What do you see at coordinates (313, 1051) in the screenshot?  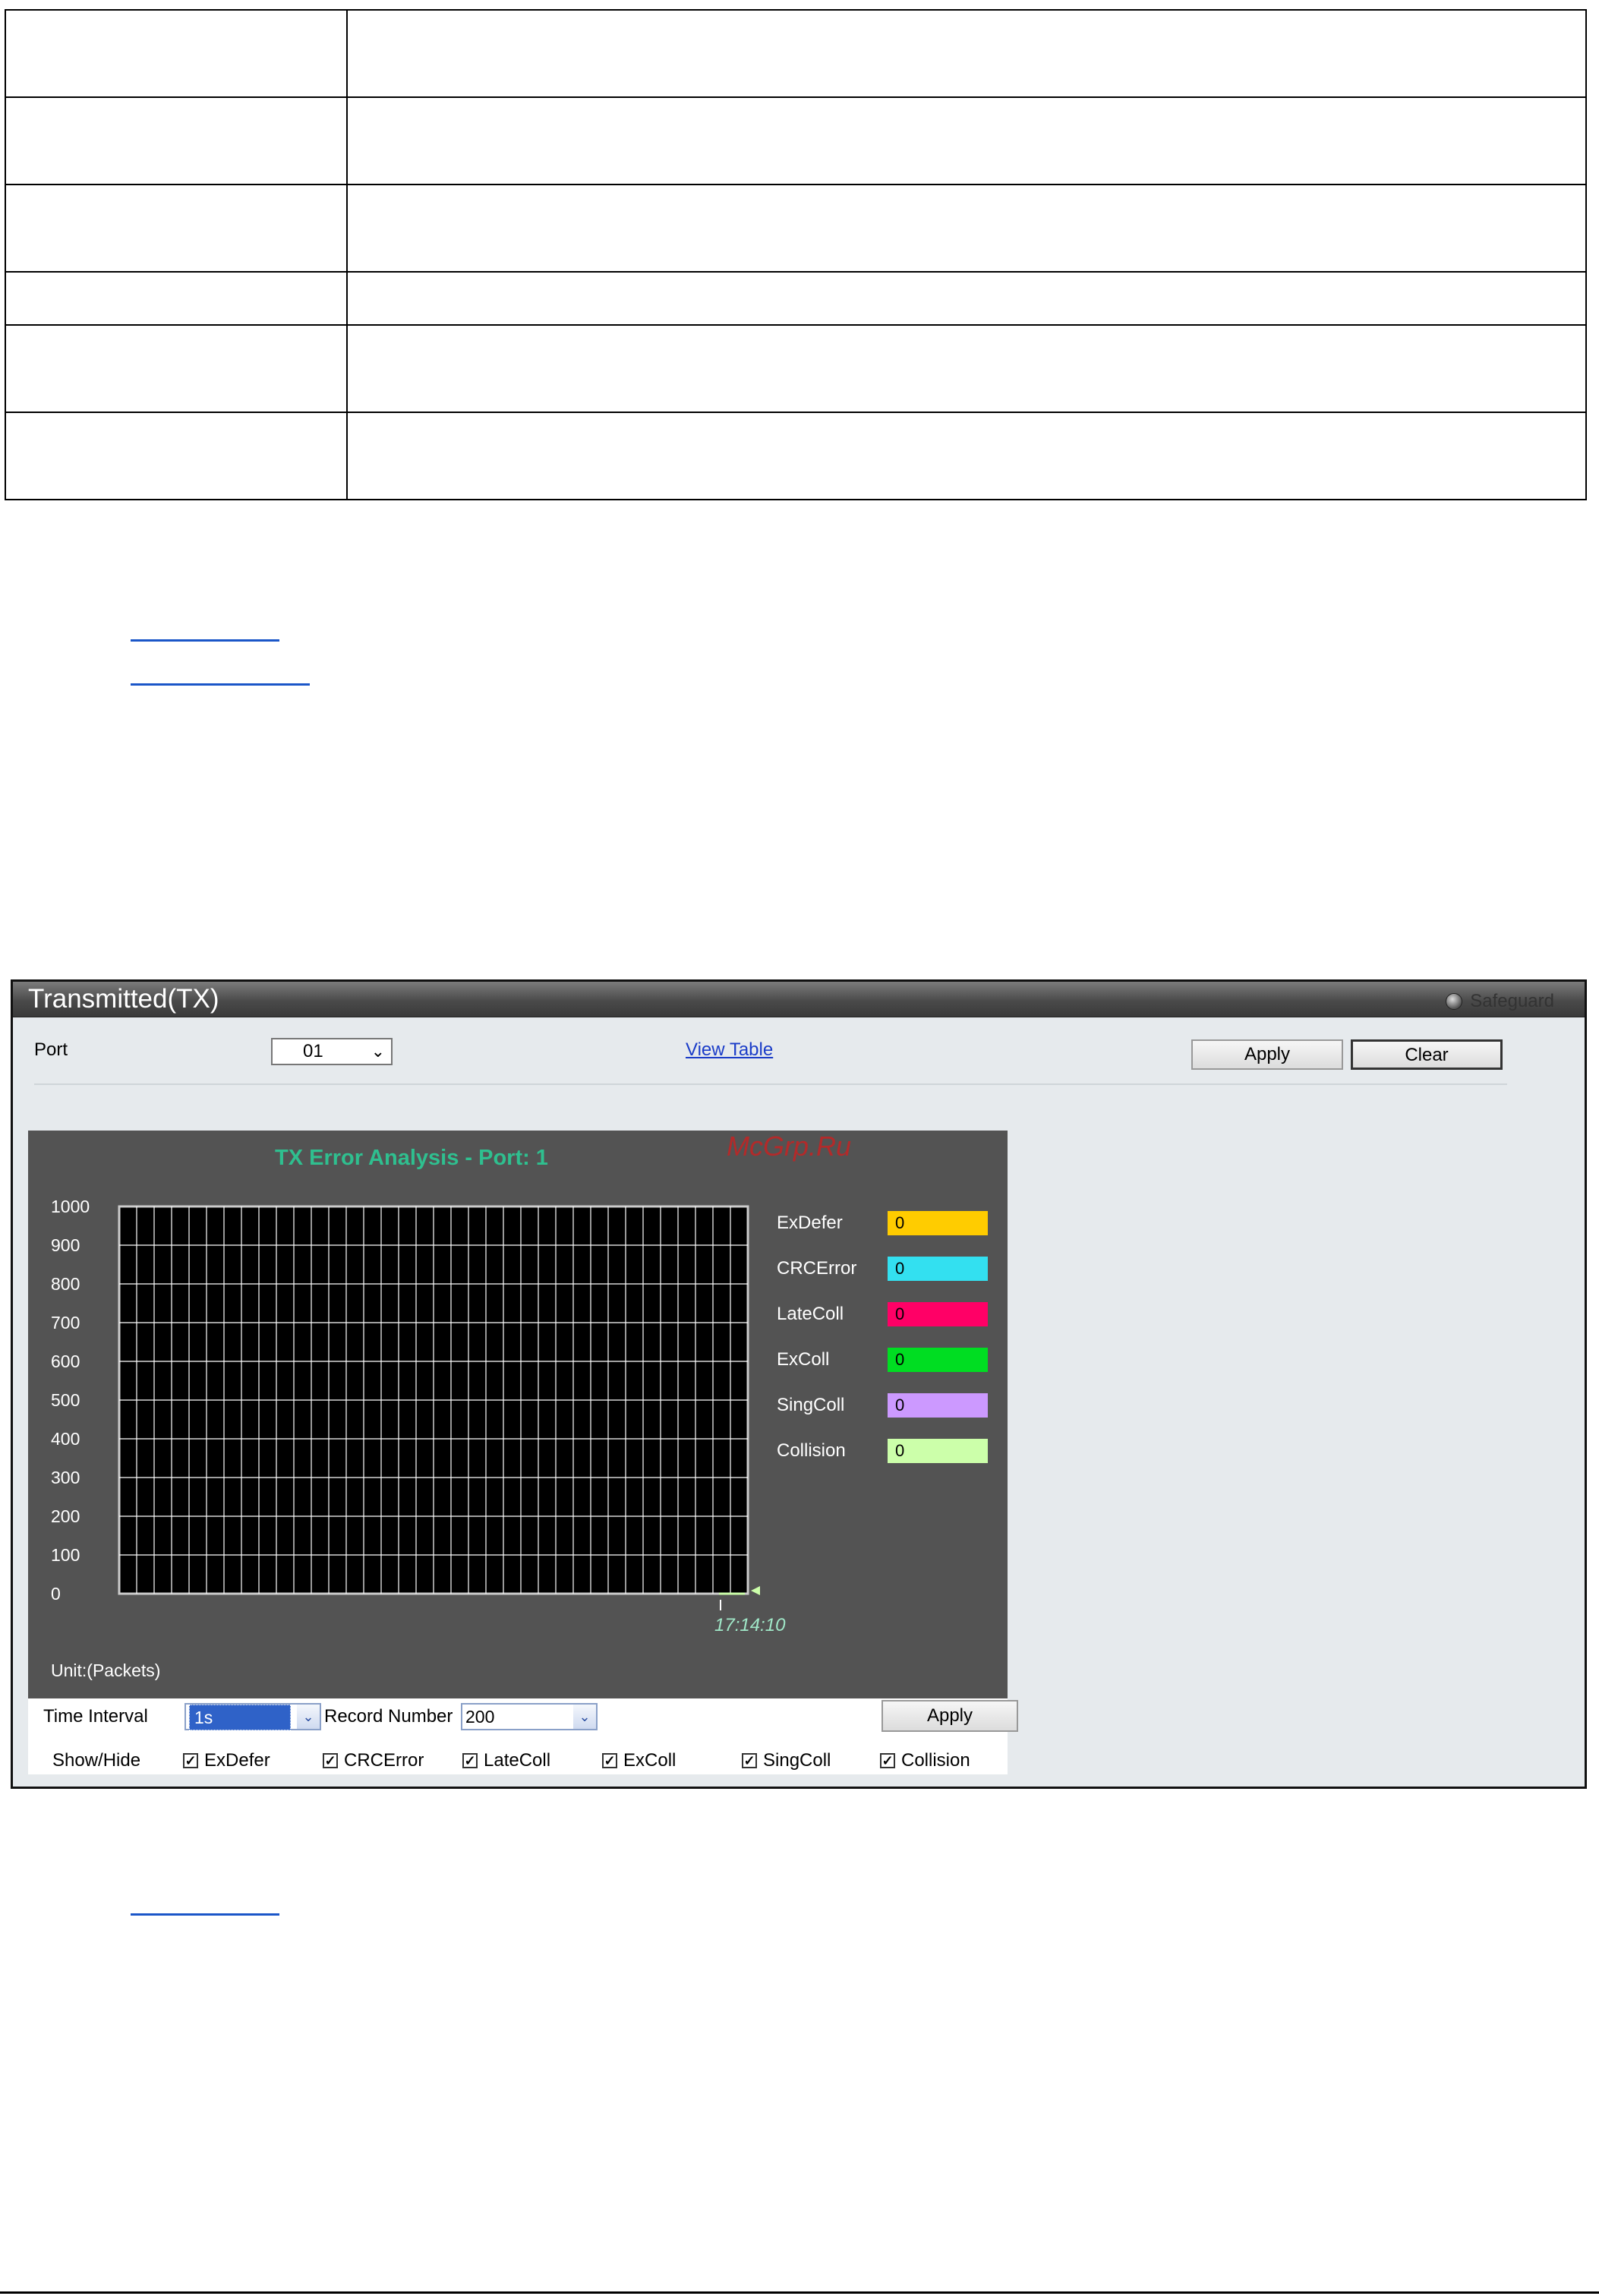 I see `port-select-value: 01` at bounding box center [313, 1051].